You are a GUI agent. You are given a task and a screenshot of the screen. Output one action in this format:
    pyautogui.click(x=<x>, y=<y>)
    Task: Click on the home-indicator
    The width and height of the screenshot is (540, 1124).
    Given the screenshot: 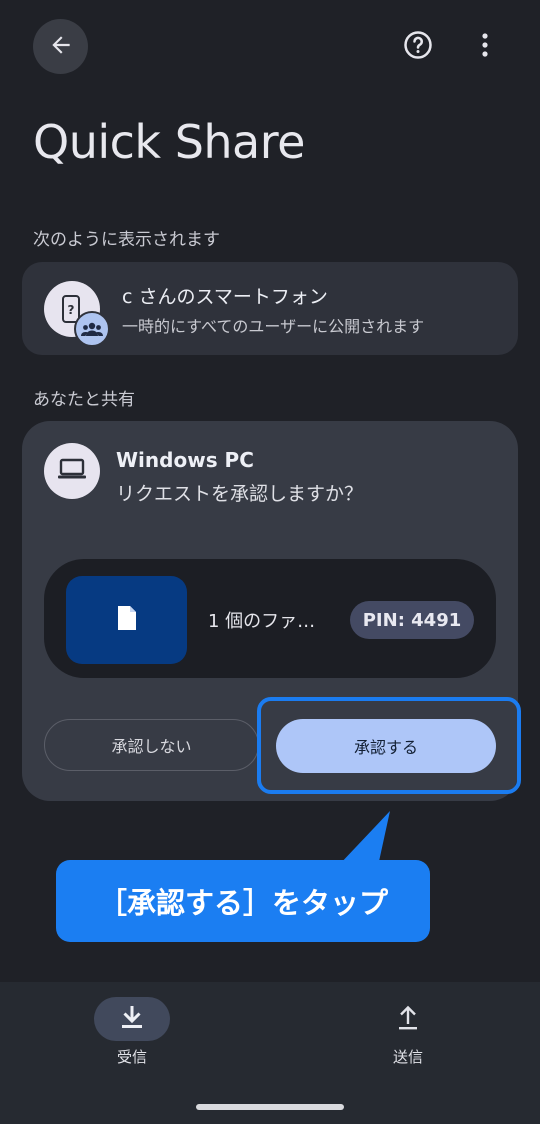 What is the action you would take?
    pyautogui.click(x=270, y=1107)
    